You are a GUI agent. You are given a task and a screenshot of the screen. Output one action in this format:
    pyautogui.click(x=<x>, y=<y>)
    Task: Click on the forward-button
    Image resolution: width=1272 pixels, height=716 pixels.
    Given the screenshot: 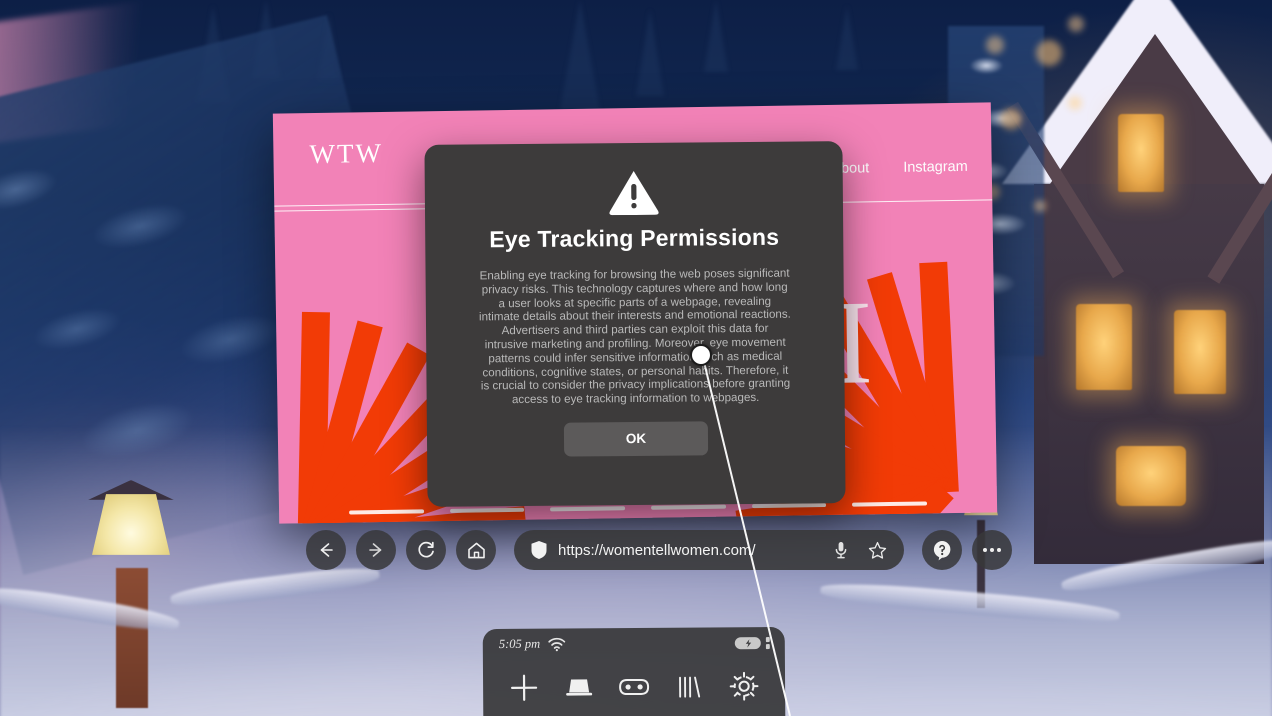 What is the action you would take?
    pyautogui.click(x=376, y=550)
    